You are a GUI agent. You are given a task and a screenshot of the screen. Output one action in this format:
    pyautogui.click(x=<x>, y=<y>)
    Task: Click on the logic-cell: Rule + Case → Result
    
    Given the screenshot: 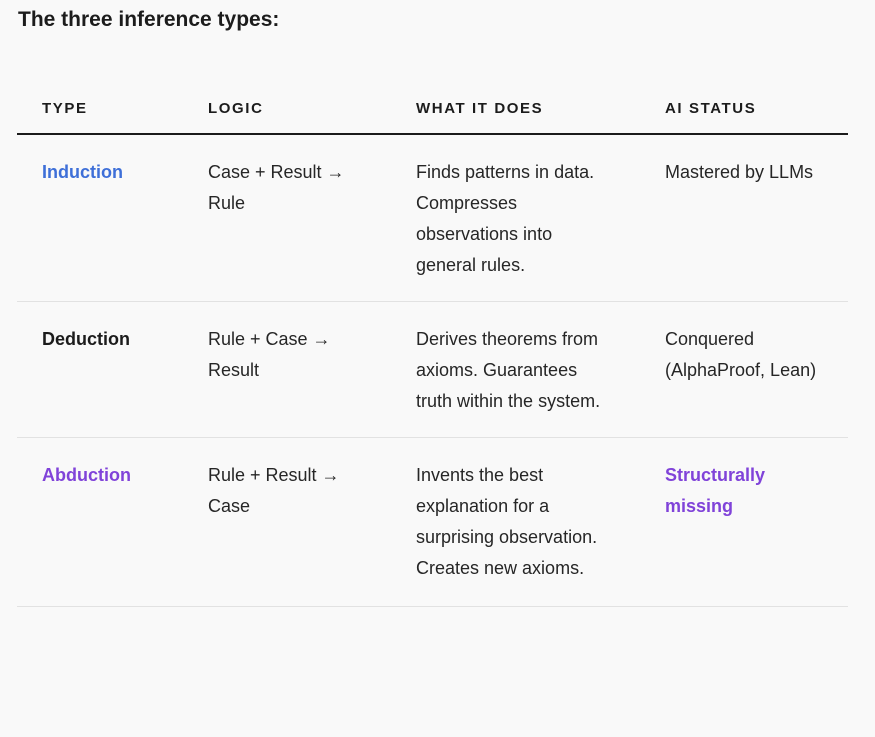 What is the action you would take?
    pyautogui.click(x=287, y=369)
    